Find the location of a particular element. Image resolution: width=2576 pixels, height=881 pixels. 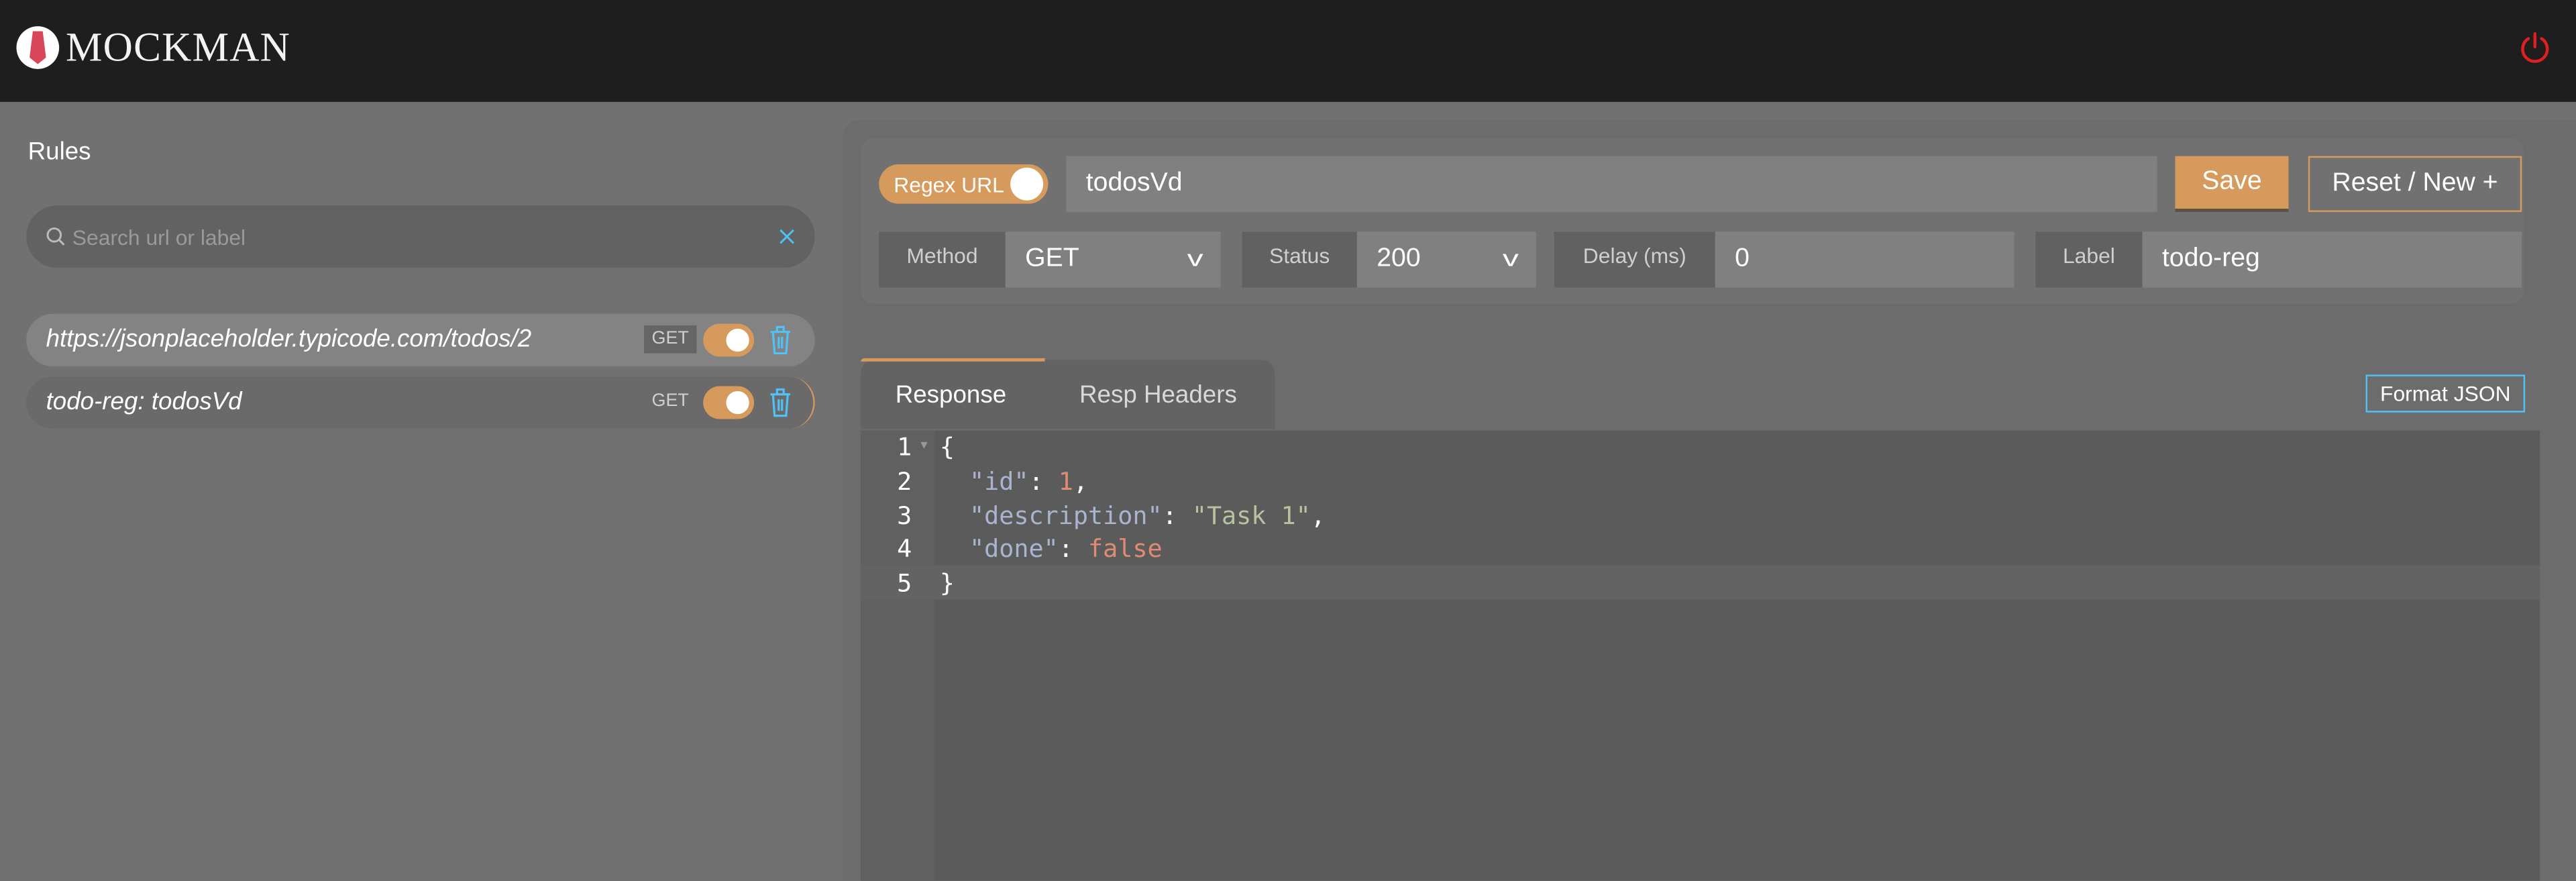

line-number: 5 is located at coordinates (904, 583).